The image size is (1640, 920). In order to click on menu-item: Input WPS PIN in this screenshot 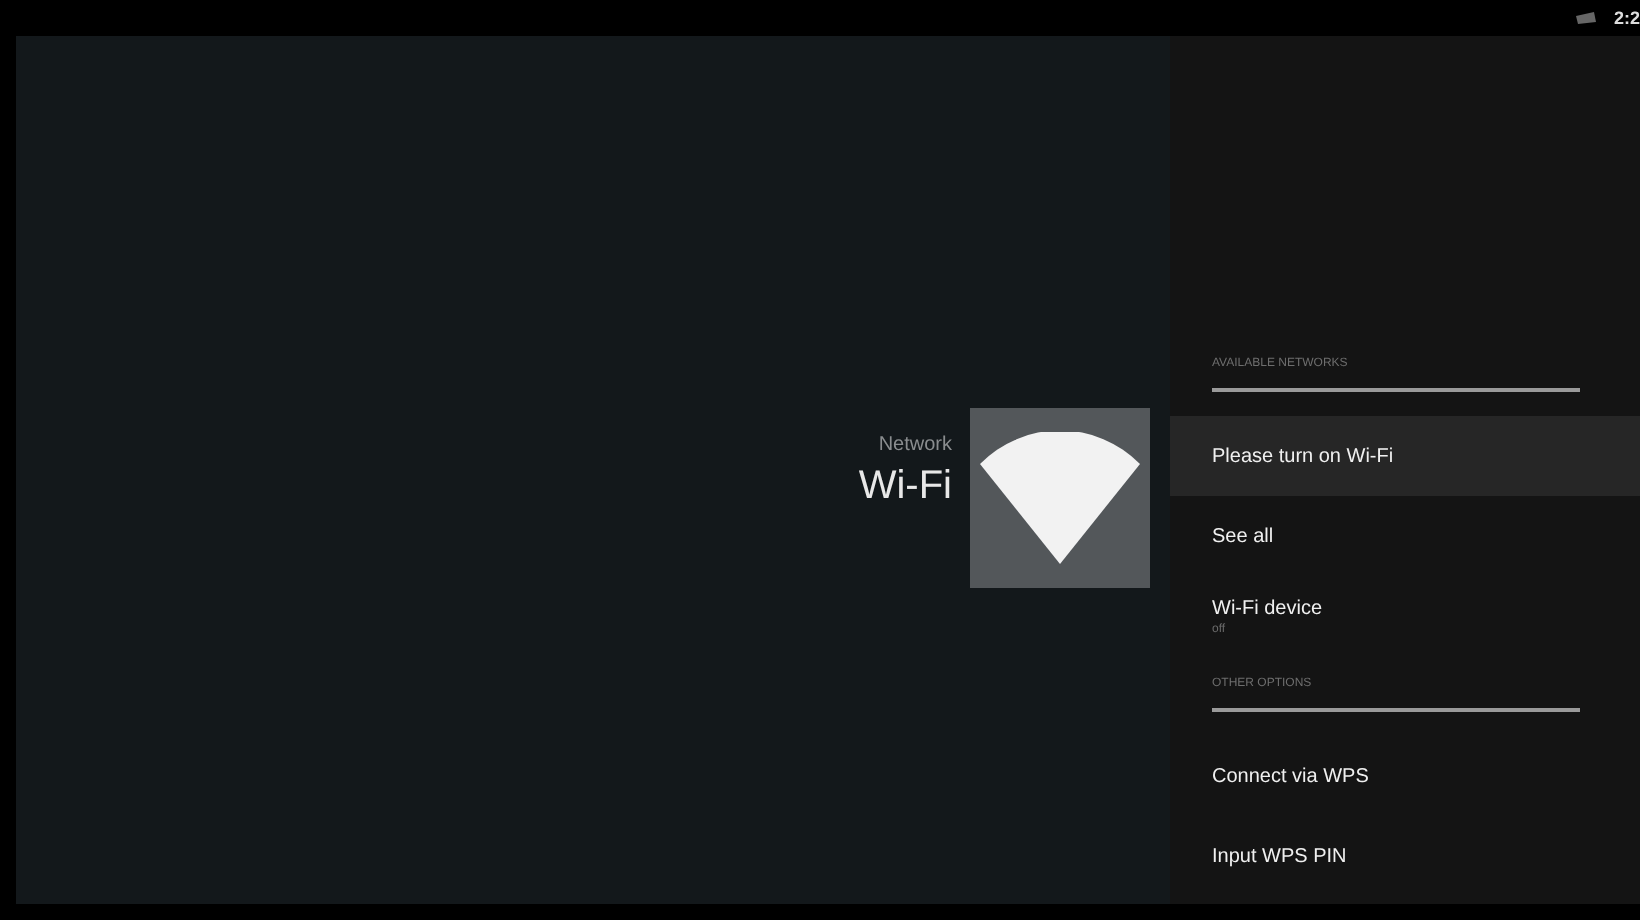, I will do `click(1405, 856)`.